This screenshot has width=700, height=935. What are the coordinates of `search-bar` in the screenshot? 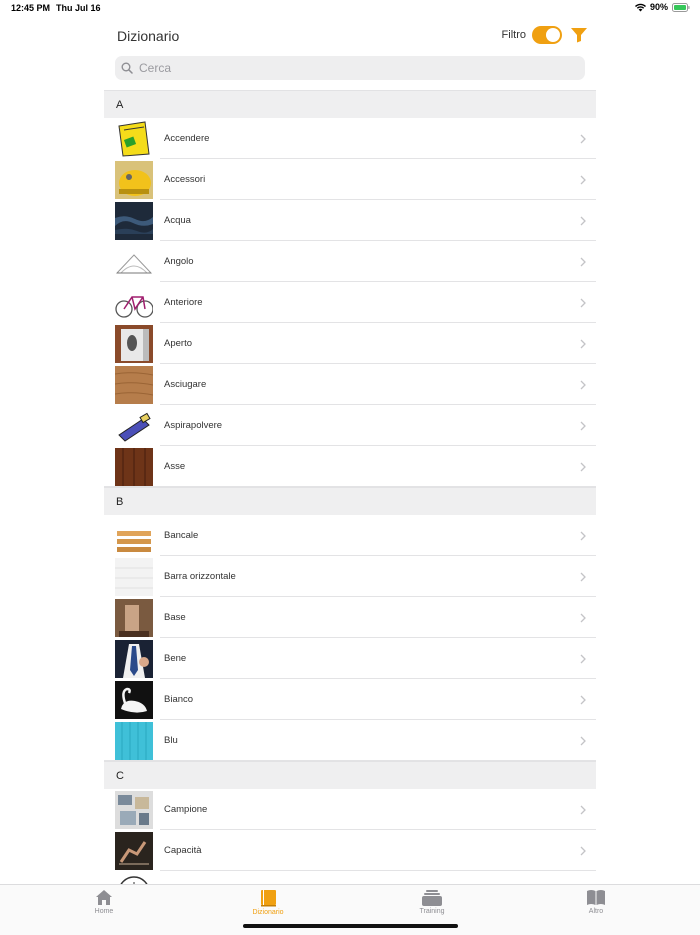 It's located at (350, 68).